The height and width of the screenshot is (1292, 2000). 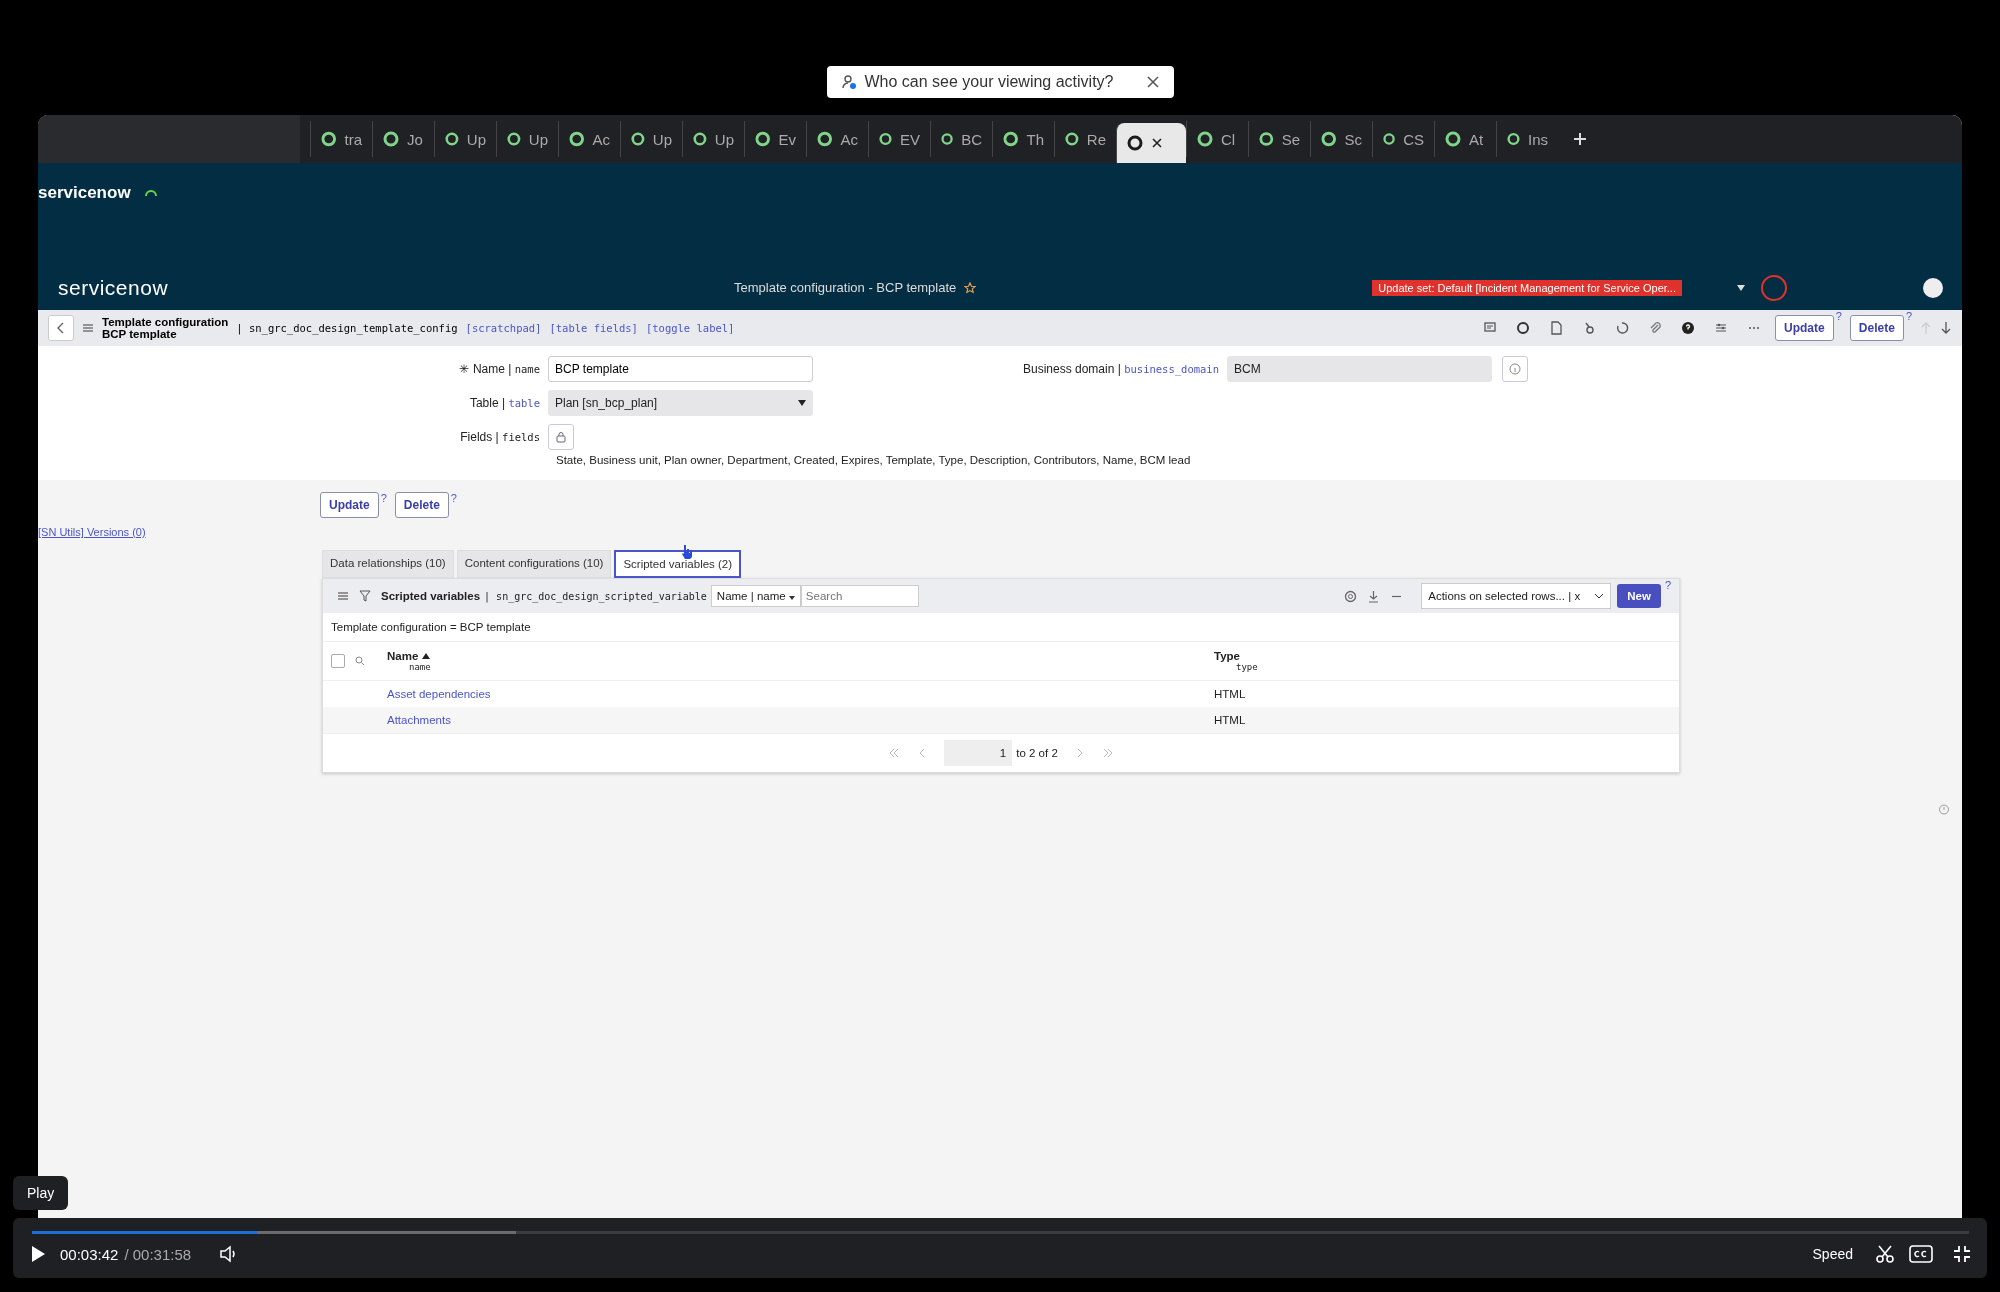 I want to click on table-name: | sn_grc_doc_design_scripted_variable, so click(x=595, y=596).